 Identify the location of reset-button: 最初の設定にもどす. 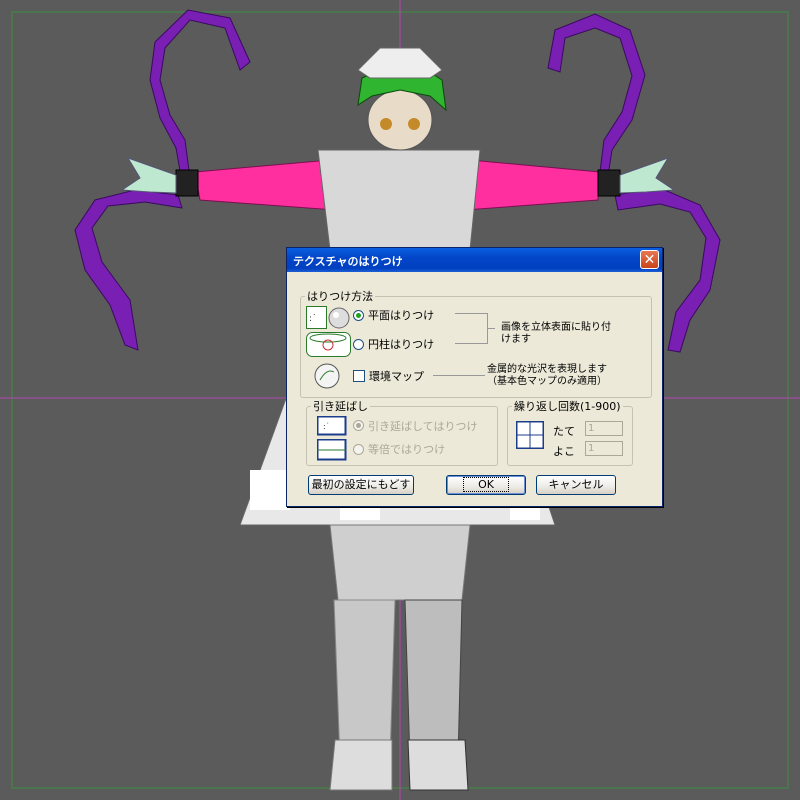
(361, 485).